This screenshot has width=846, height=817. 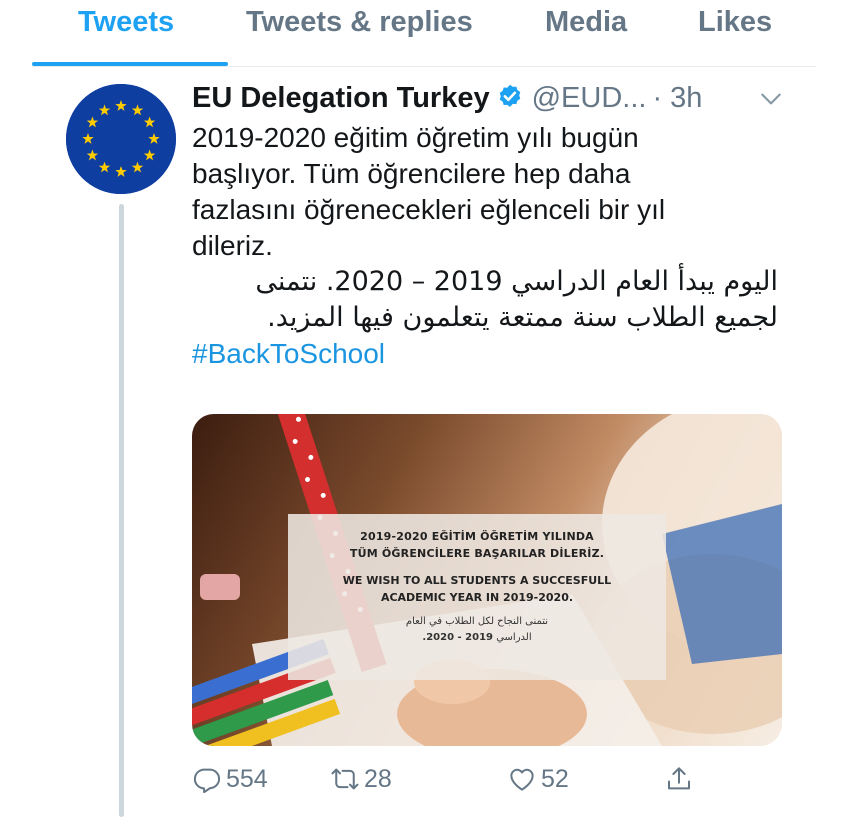 I want to click on avatar, so click(x=121, y=139).